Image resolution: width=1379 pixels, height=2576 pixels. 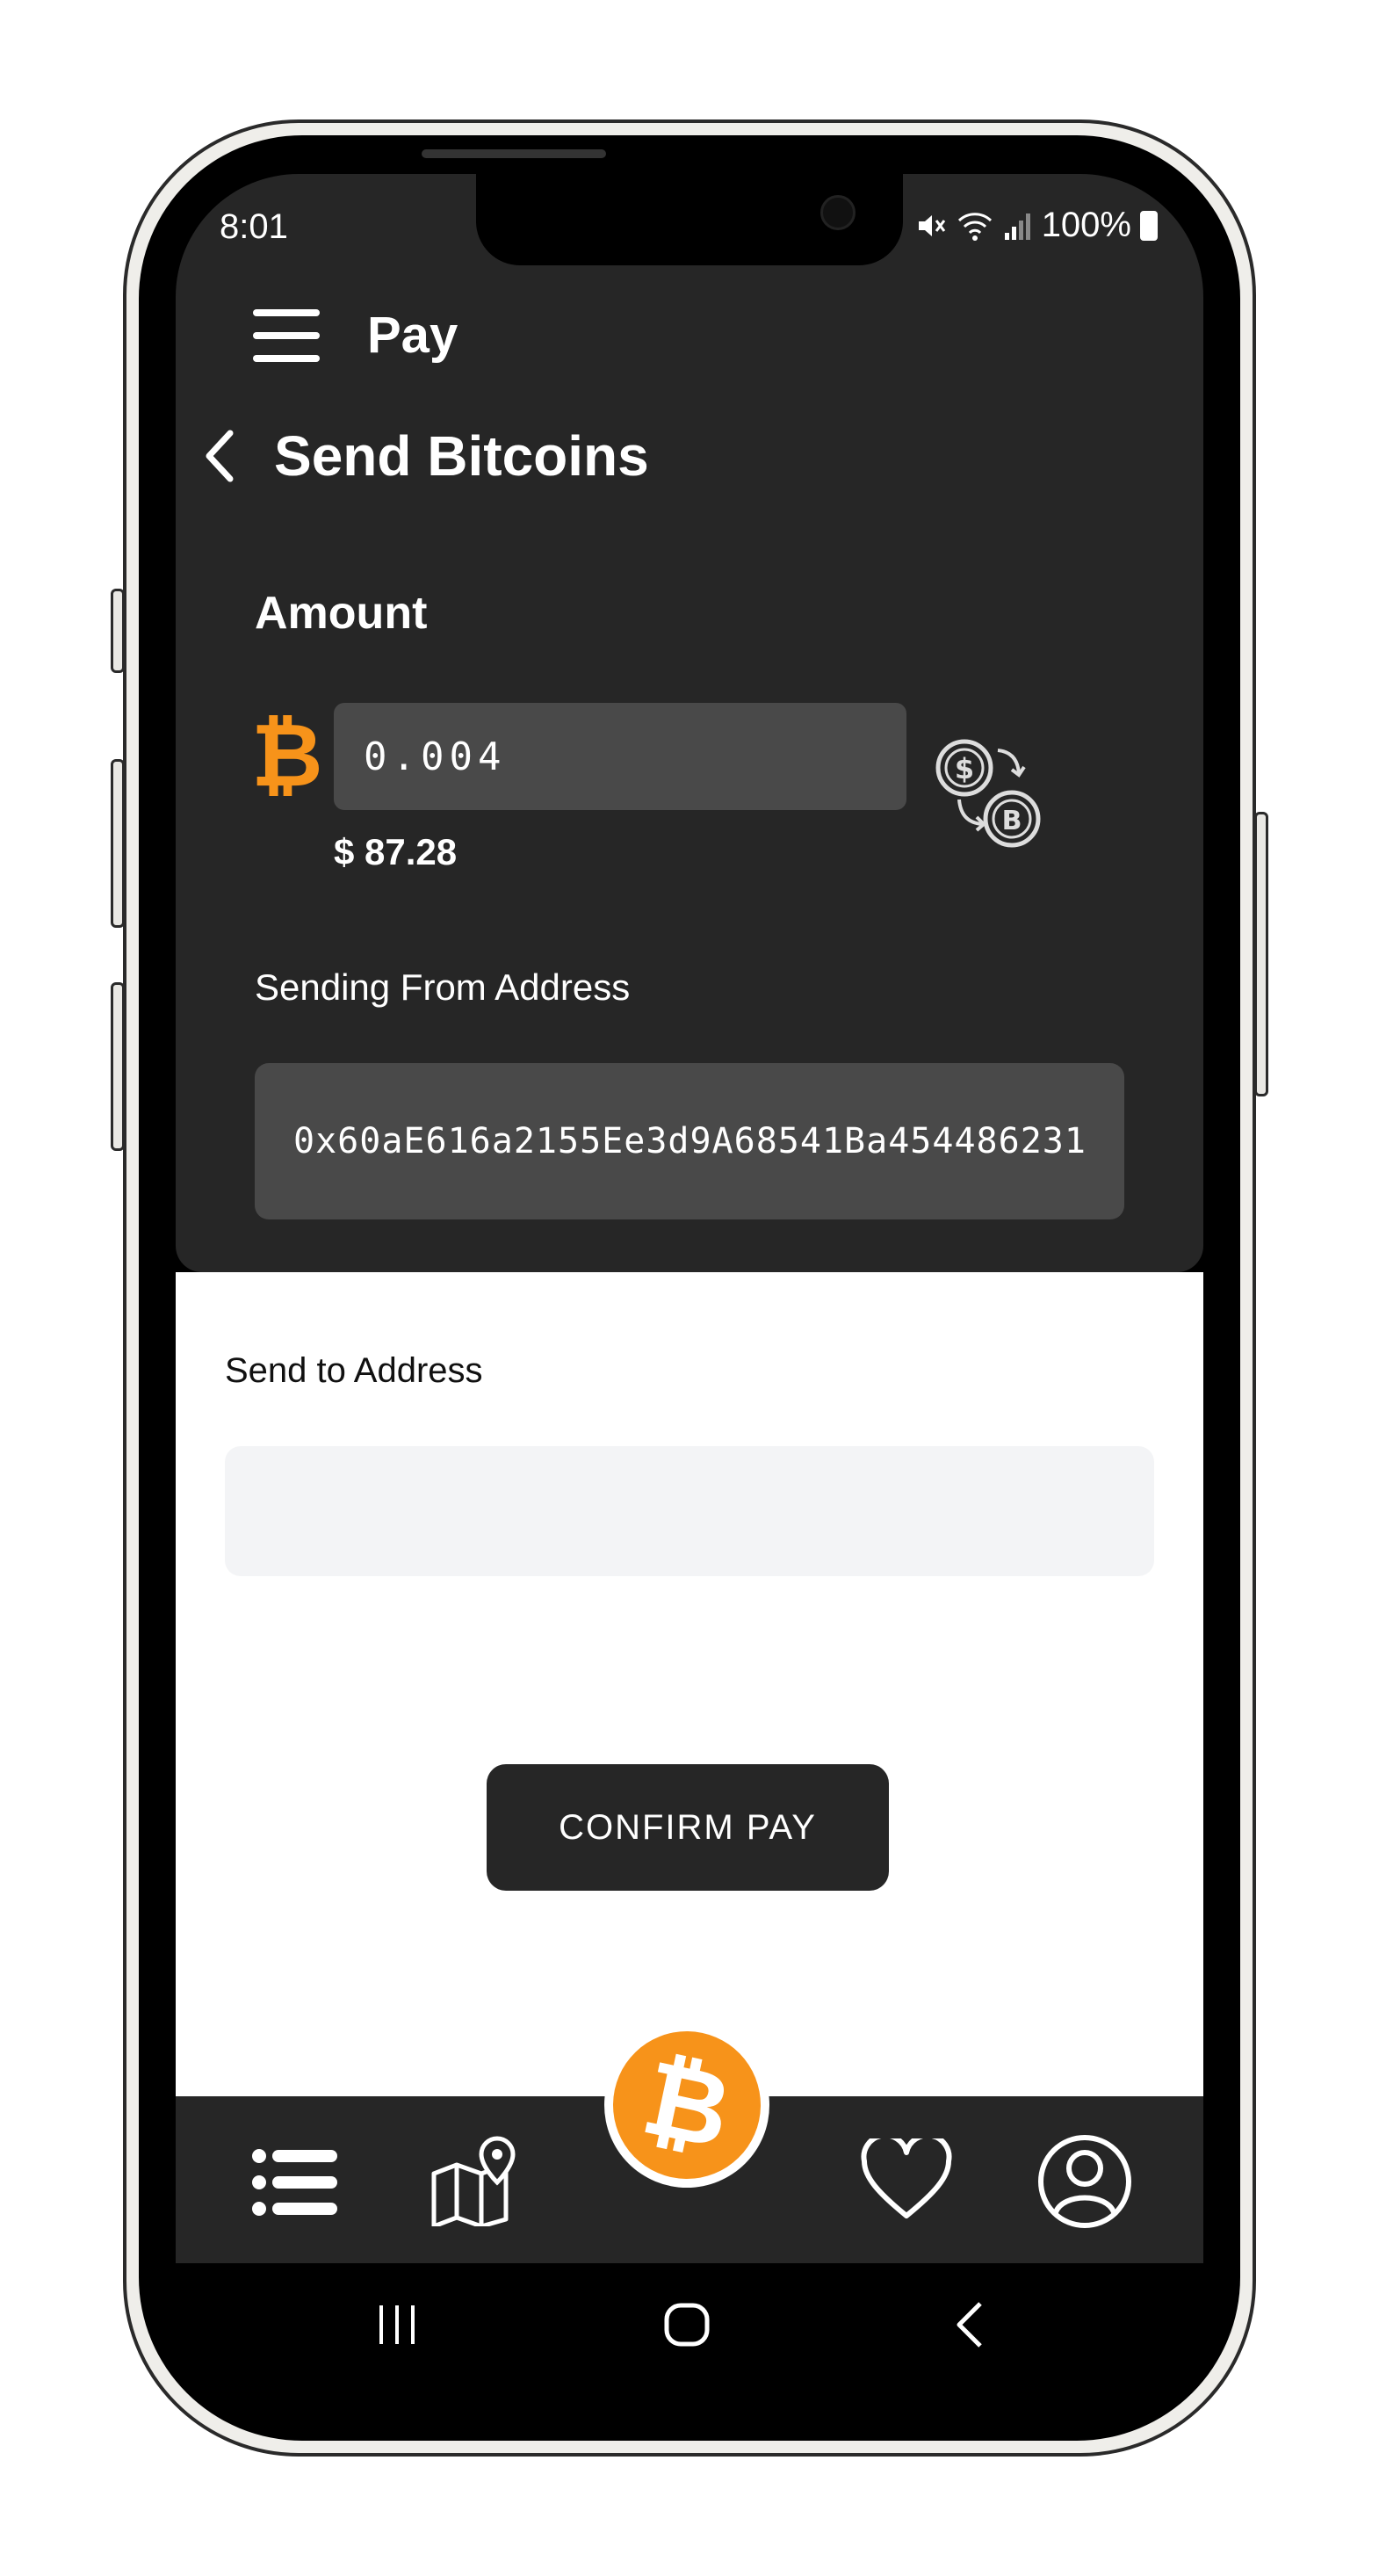 What do you see at coordinates (931, 225) in the screenshot?
I see `mute-icon` at bounding box center [931, 225].